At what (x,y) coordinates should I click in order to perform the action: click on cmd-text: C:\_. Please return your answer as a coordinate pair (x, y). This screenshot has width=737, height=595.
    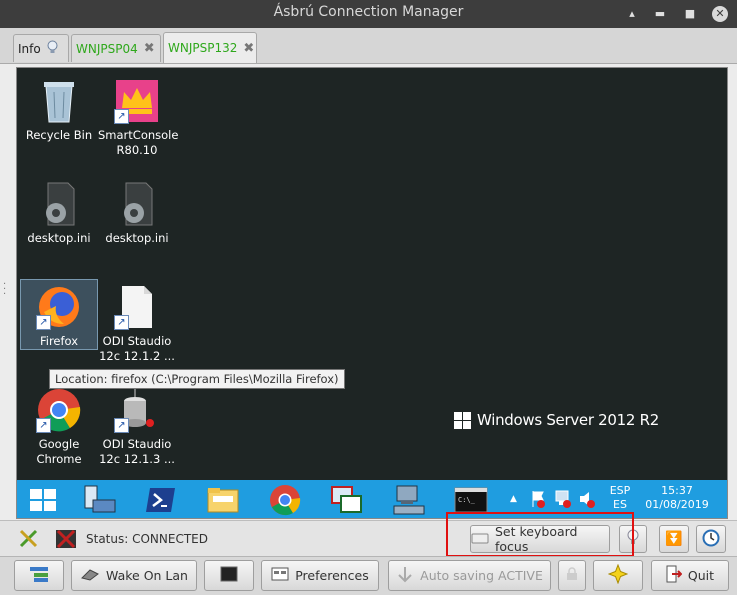
    Looking at the image, I should click on (467, 500).